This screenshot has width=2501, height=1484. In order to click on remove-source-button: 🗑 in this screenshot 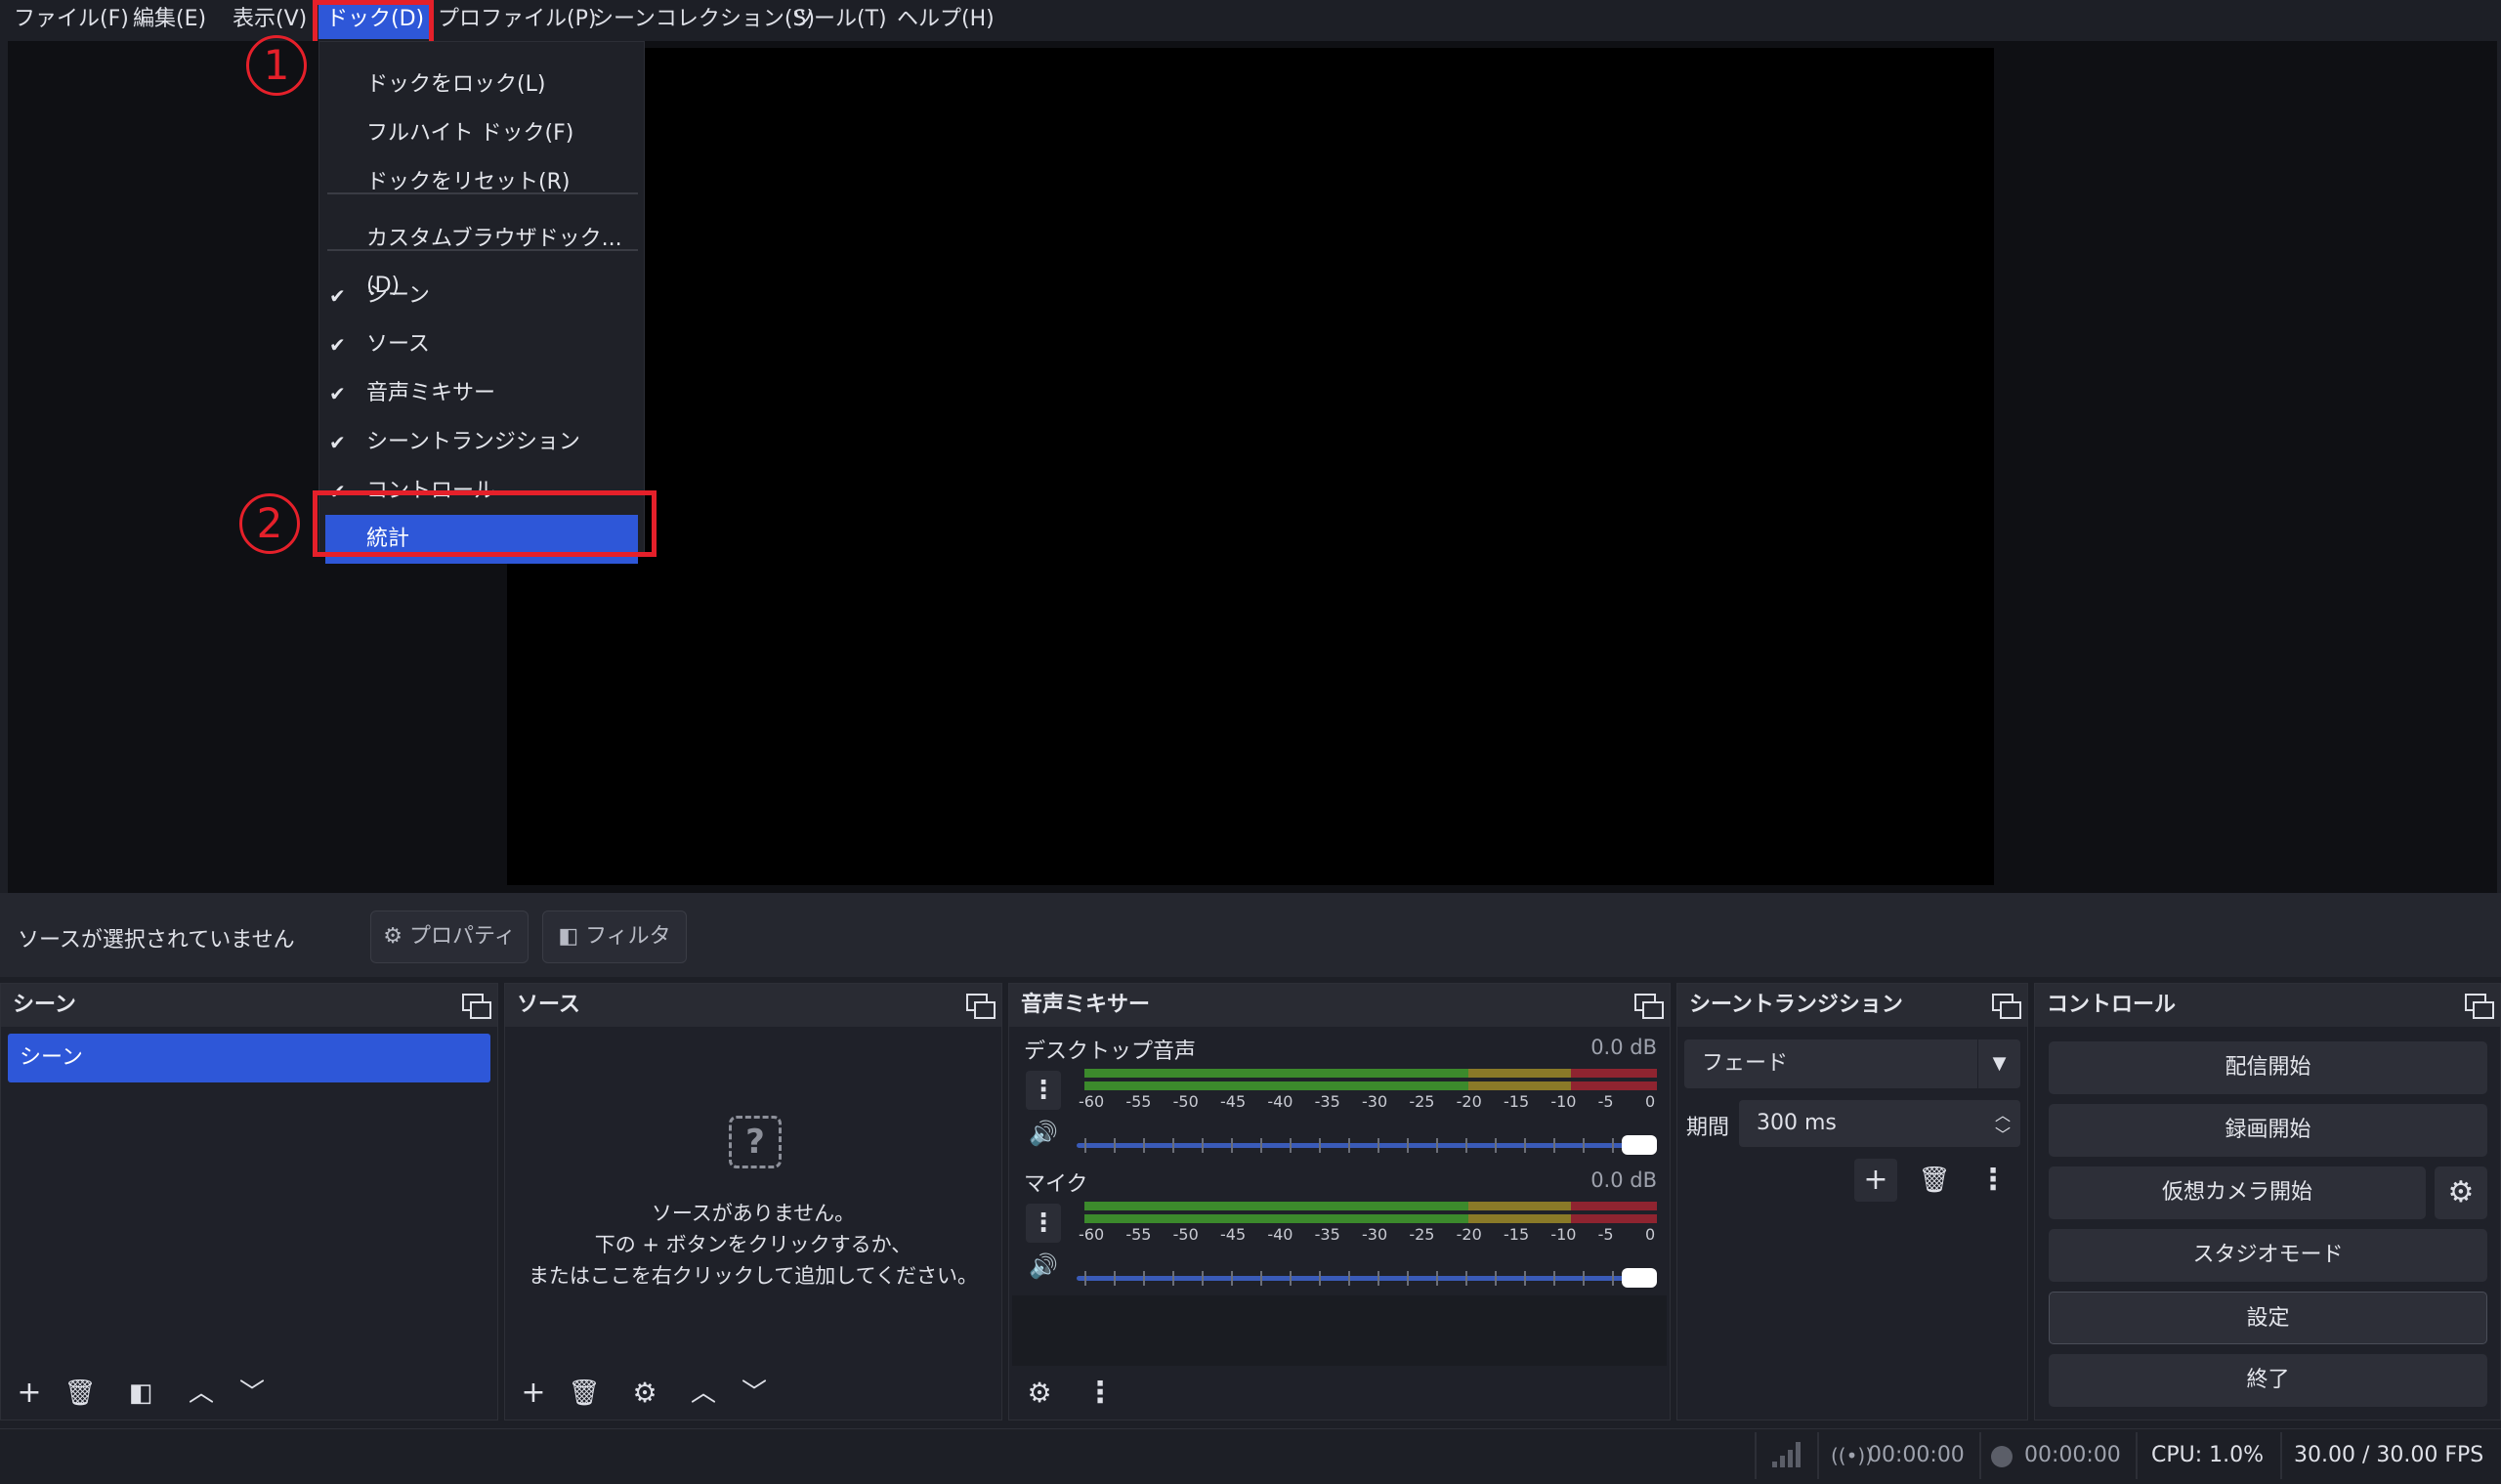, I will do `click(584, 1394)`.